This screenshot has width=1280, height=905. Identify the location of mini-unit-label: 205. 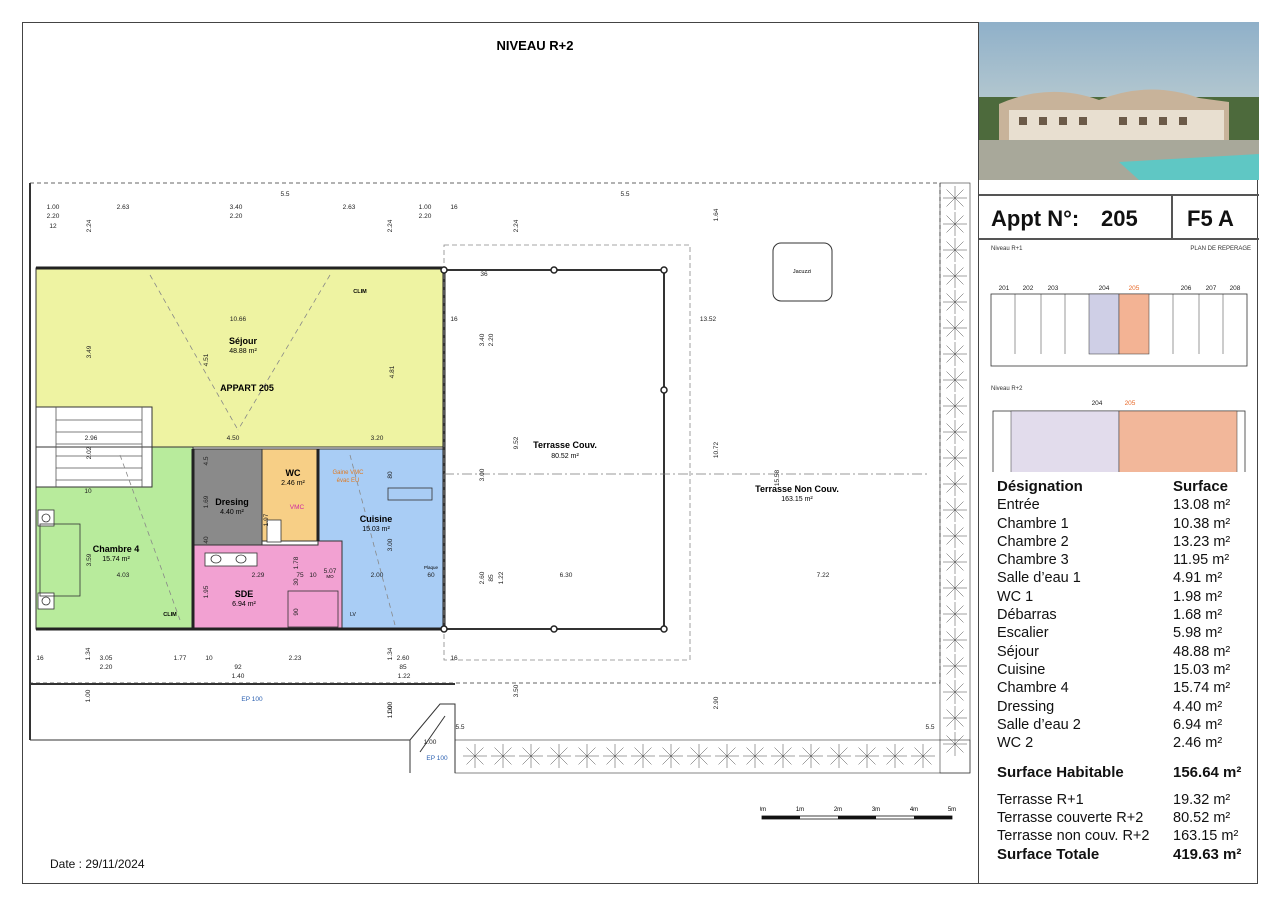
(1134, 288).